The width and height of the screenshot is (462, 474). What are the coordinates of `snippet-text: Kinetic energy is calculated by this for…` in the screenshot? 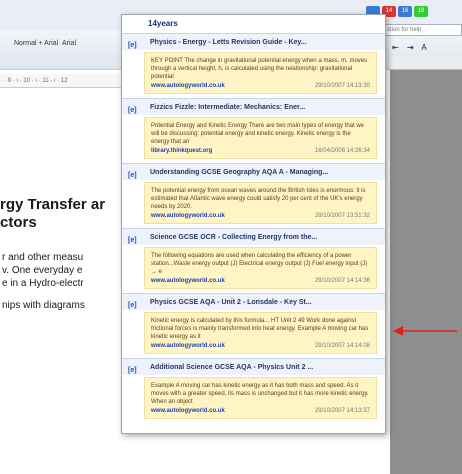 It's located at (260, 329).